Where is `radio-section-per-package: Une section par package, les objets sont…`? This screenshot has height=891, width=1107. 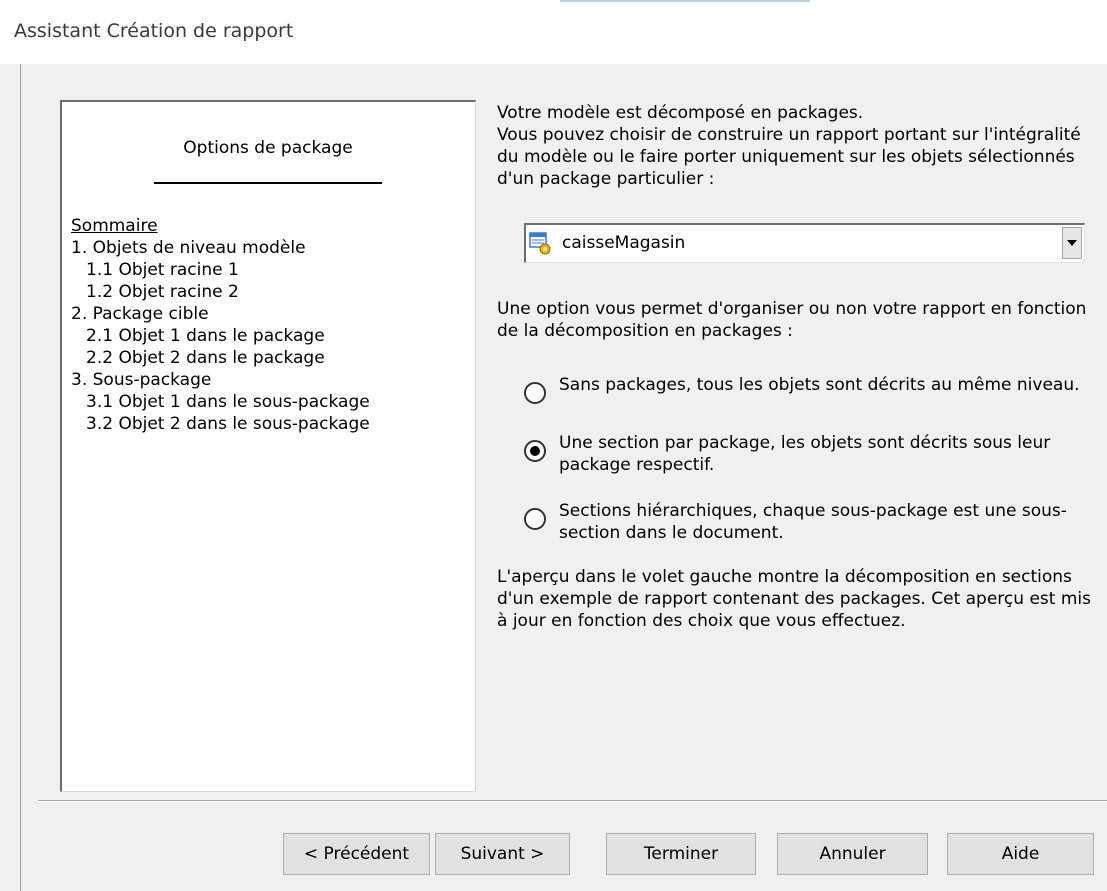
radio-section-per-package: Une section par package, les objets sont… is located at coordinates (814, 455).